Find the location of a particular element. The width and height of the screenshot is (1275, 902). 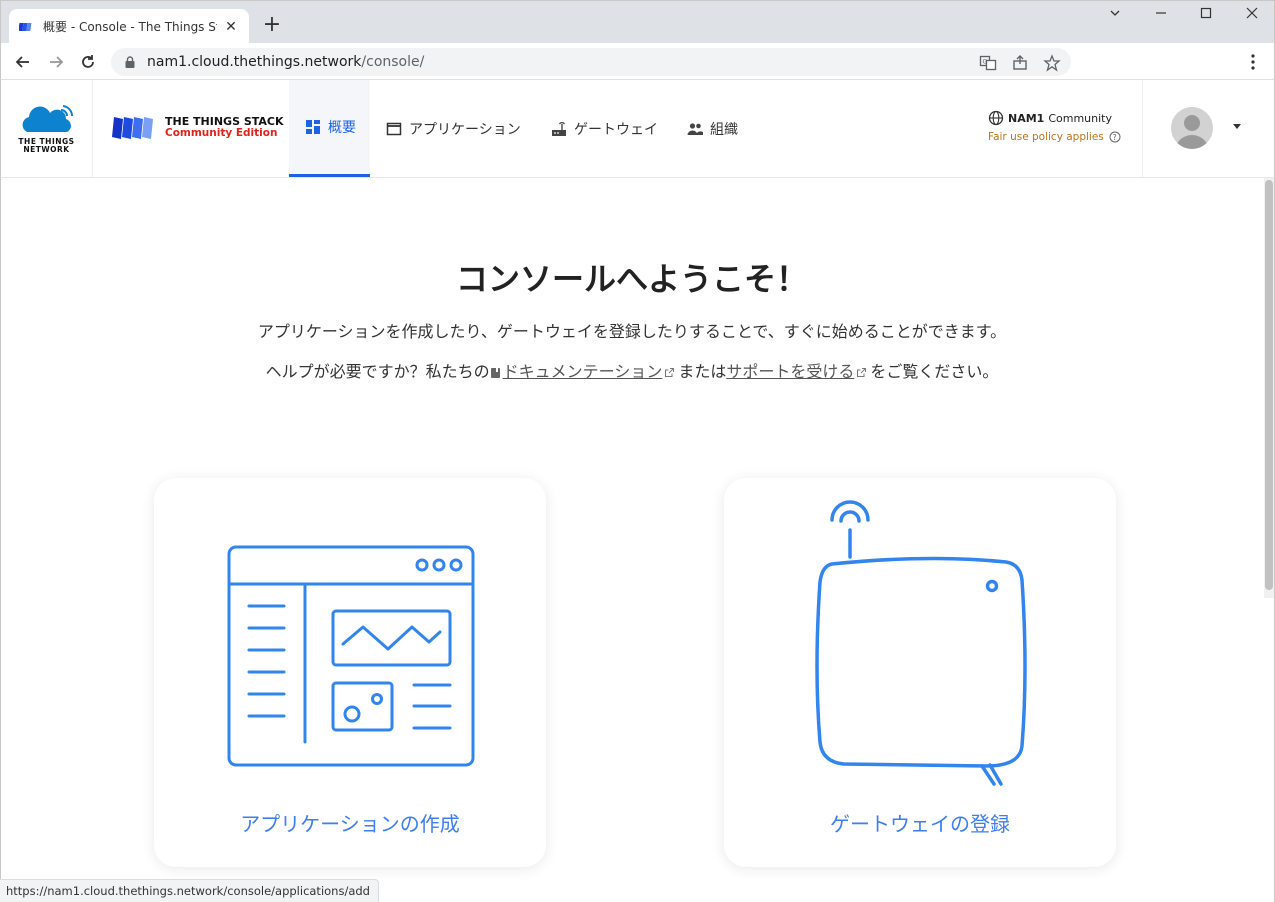

url-host: nam1.cloud.thethings.network is located at coordinates (254, 62).